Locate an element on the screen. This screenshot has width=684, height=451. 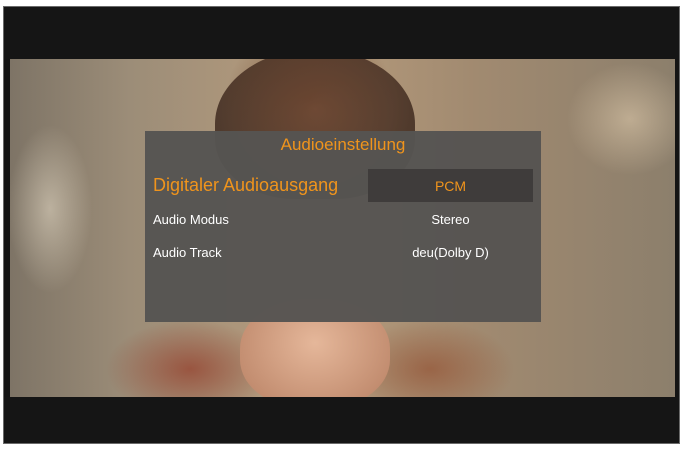
audio-mode-value: Stereo is located at coordinates (450, 219).